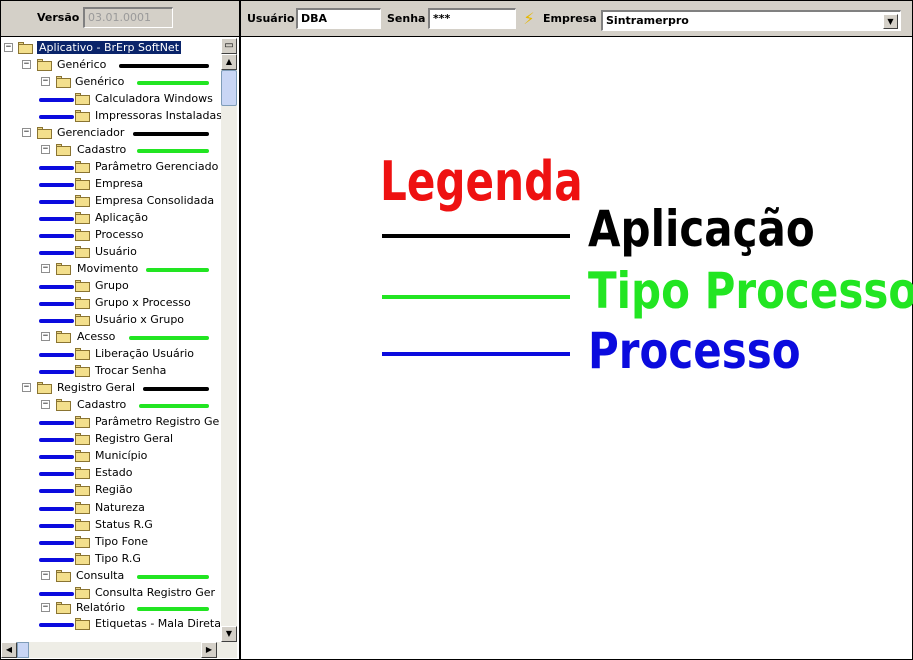 This screenshot has width=913, height=660. I want to click on scroll-up-icon: ▲, so click(229, 62).